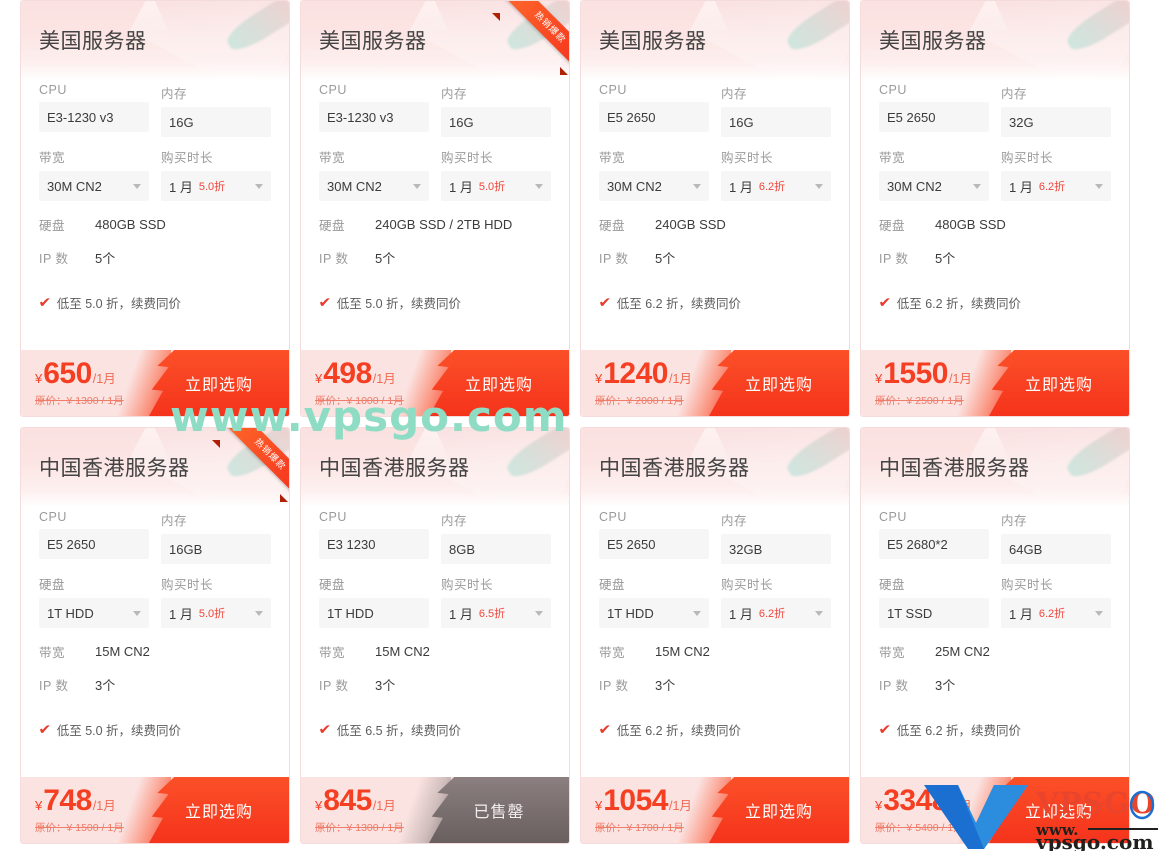 Image resolution: width=1160 pixels, height=851 pixels. Describe the element at coordinates (54, 686) in the screenshot. I see `flat-2-label: IP 数` at that location.